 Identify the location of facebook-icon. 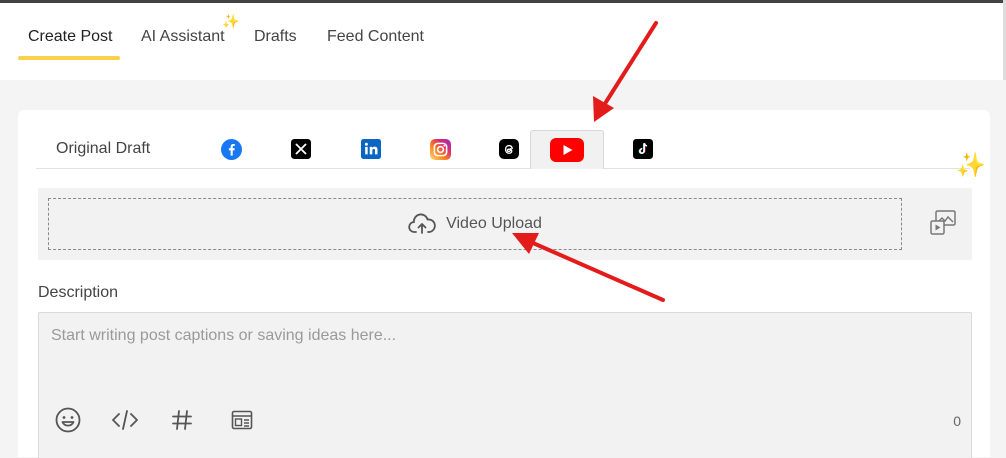
(231, 149).